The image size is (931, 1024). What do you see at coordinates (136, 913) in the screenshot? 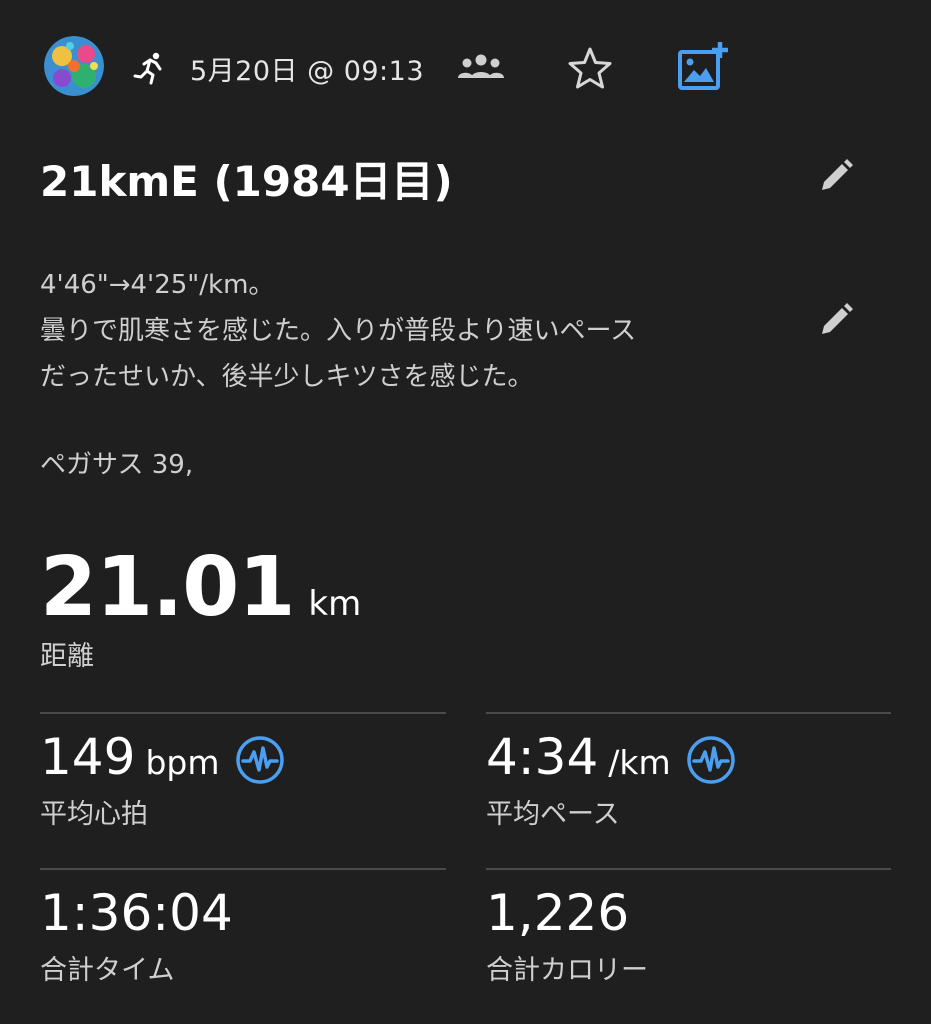
I see `total-time-value: 1:36:04` at bounding box center [136, 913].